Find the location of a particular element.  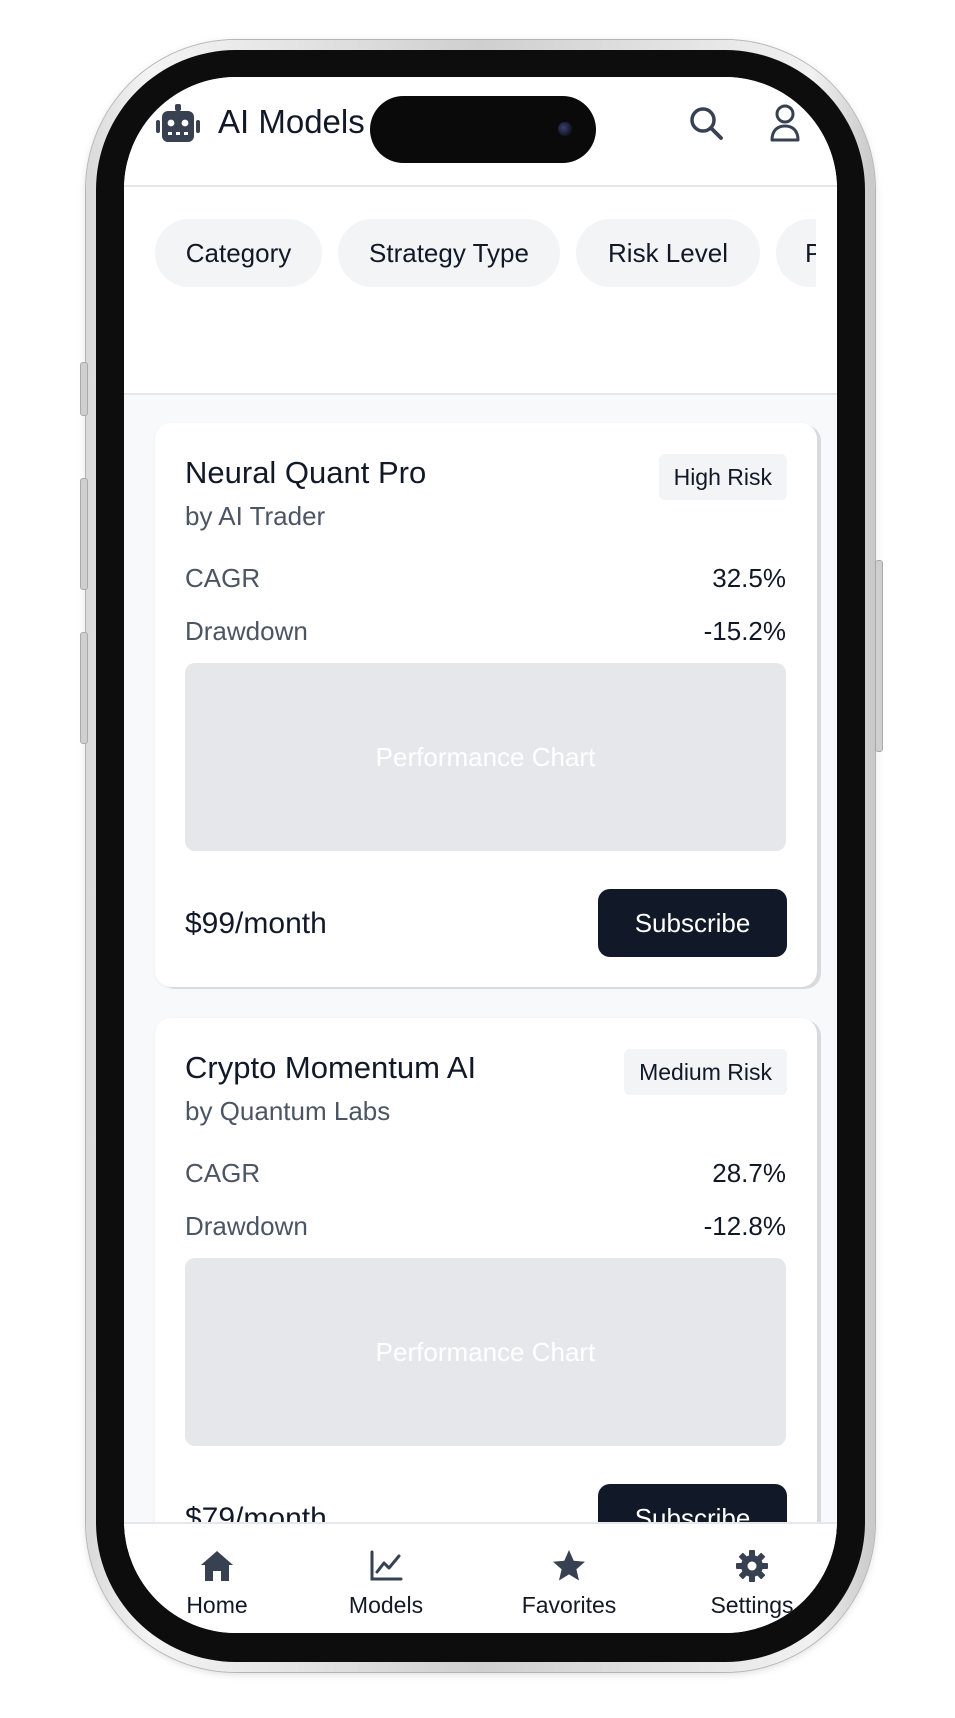

side-button-volume-down is located at coordinates (84, 688).